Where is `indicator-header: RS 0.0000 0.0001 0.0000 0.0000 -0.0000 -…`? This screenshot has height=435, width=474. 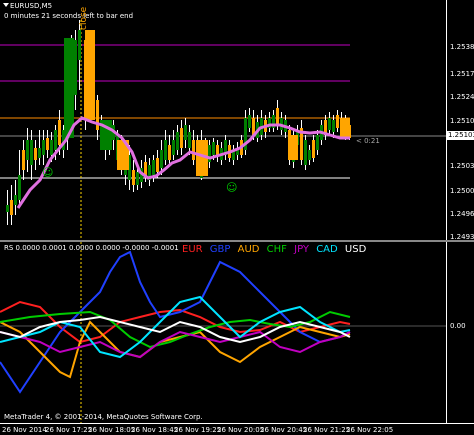
indicator-header: RS 0.0000 0.0001 0.0000 0.0000 -0.0000 -… is located at coordinates (91, 248).